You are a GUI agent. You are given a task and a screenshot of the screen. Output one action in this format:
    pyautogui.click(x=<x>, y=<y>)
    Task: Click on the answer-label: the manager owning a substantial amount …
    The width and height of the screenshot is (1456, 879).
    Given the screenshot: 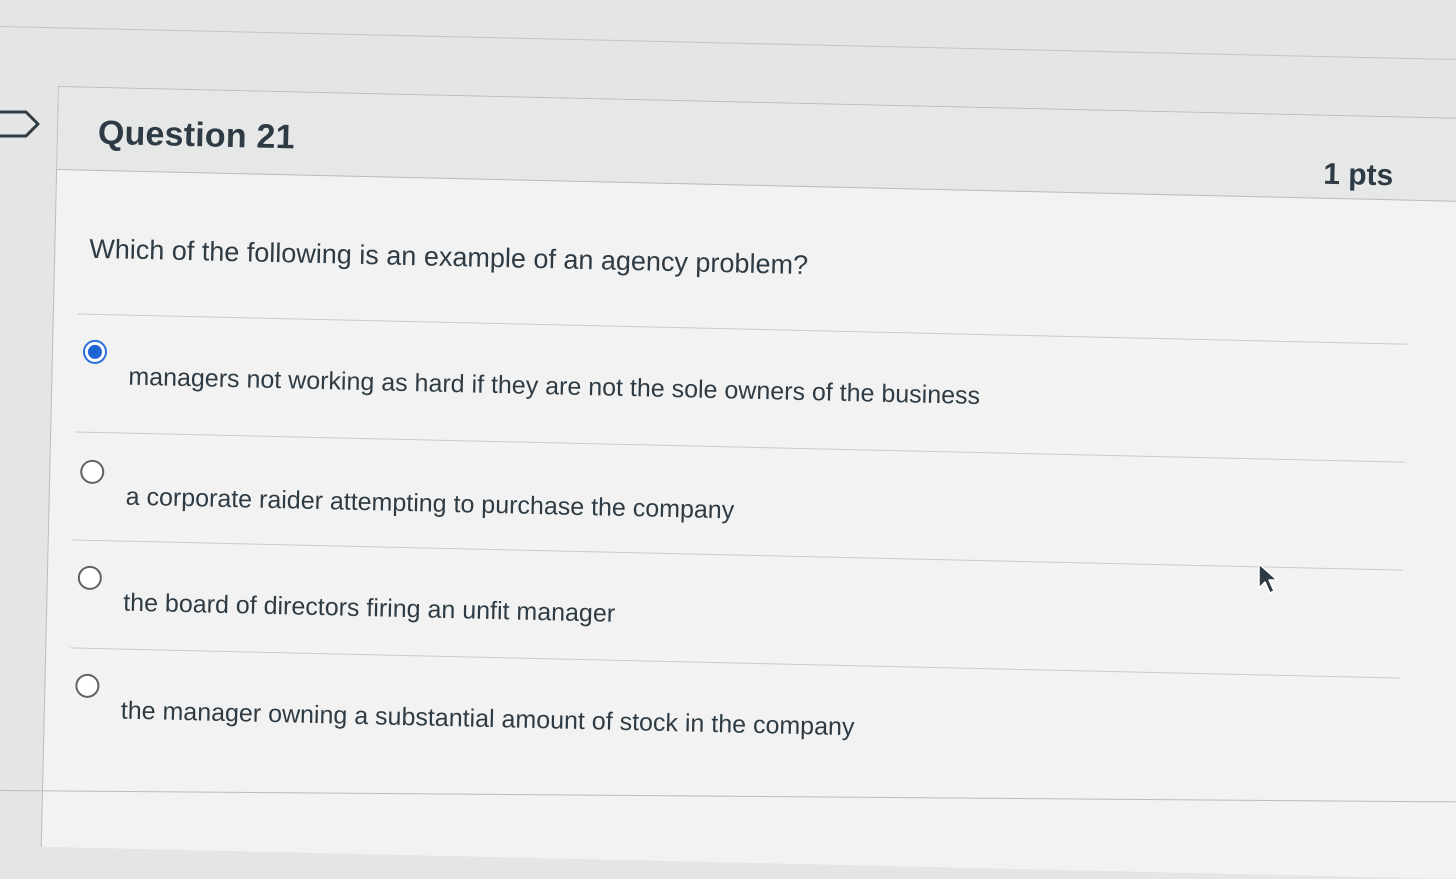 What is the action you would take?
    pyautogui.click(x=487, y=719)
    